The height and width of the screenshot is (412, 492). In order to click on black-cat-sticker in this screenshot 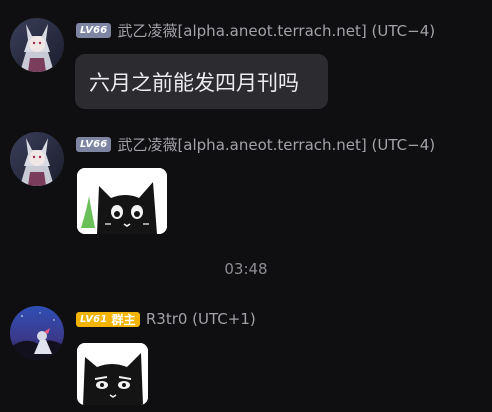, I will do `click(122, 201)`.